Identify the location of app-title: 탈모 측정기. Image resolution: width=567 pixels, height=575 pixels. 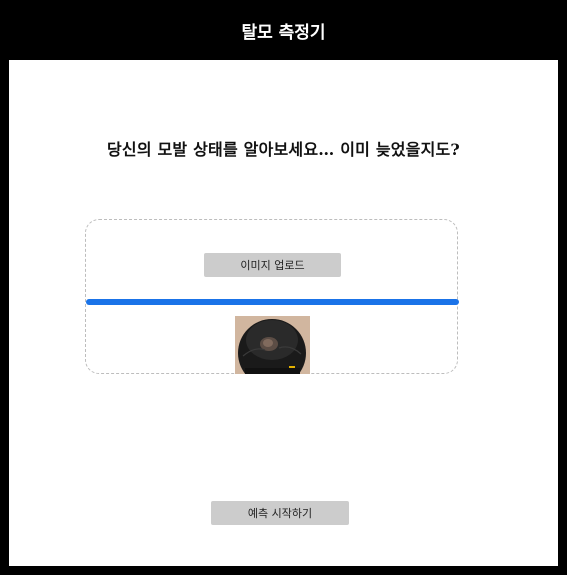
(283, 32).